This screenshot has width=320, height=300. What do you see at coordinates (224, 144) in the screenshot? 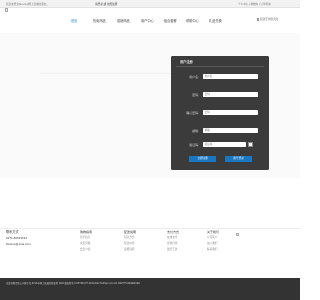
I see `captcha-input` at bounding box center [224, 144].